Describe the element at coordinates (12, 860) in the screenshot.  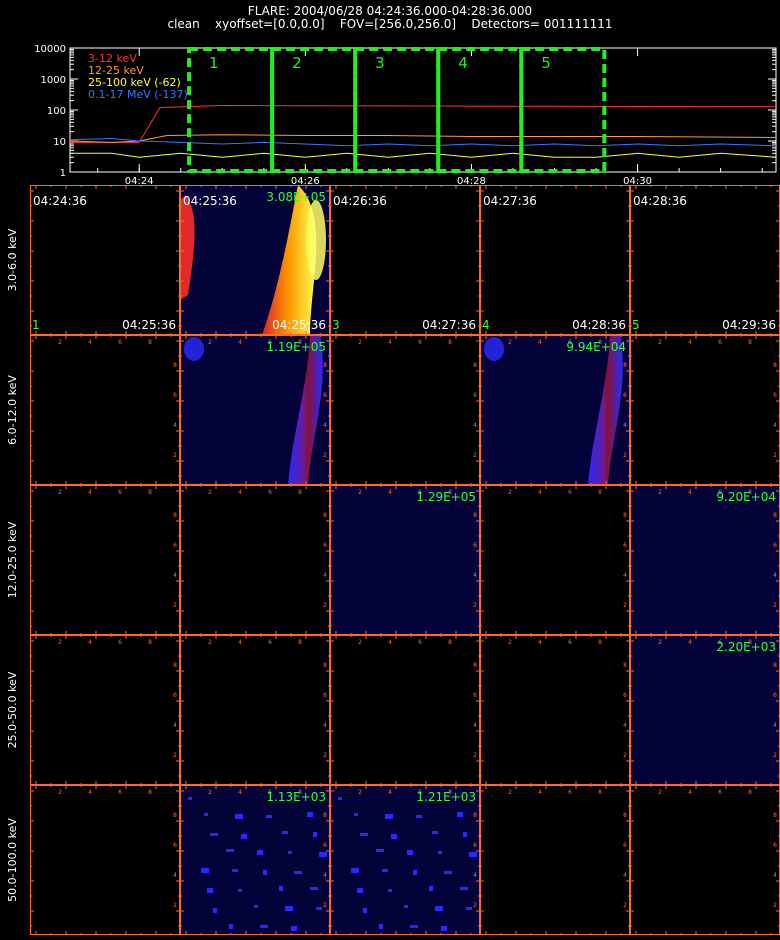
I see `energy-band-label: 50.0-100.0 keV` at that location.